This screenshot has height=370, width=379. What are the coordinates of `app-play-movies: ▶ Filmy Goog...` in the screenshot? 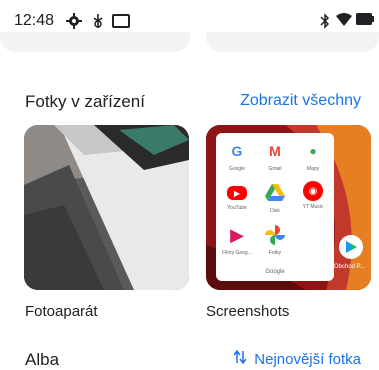 It's located at (237, 240).